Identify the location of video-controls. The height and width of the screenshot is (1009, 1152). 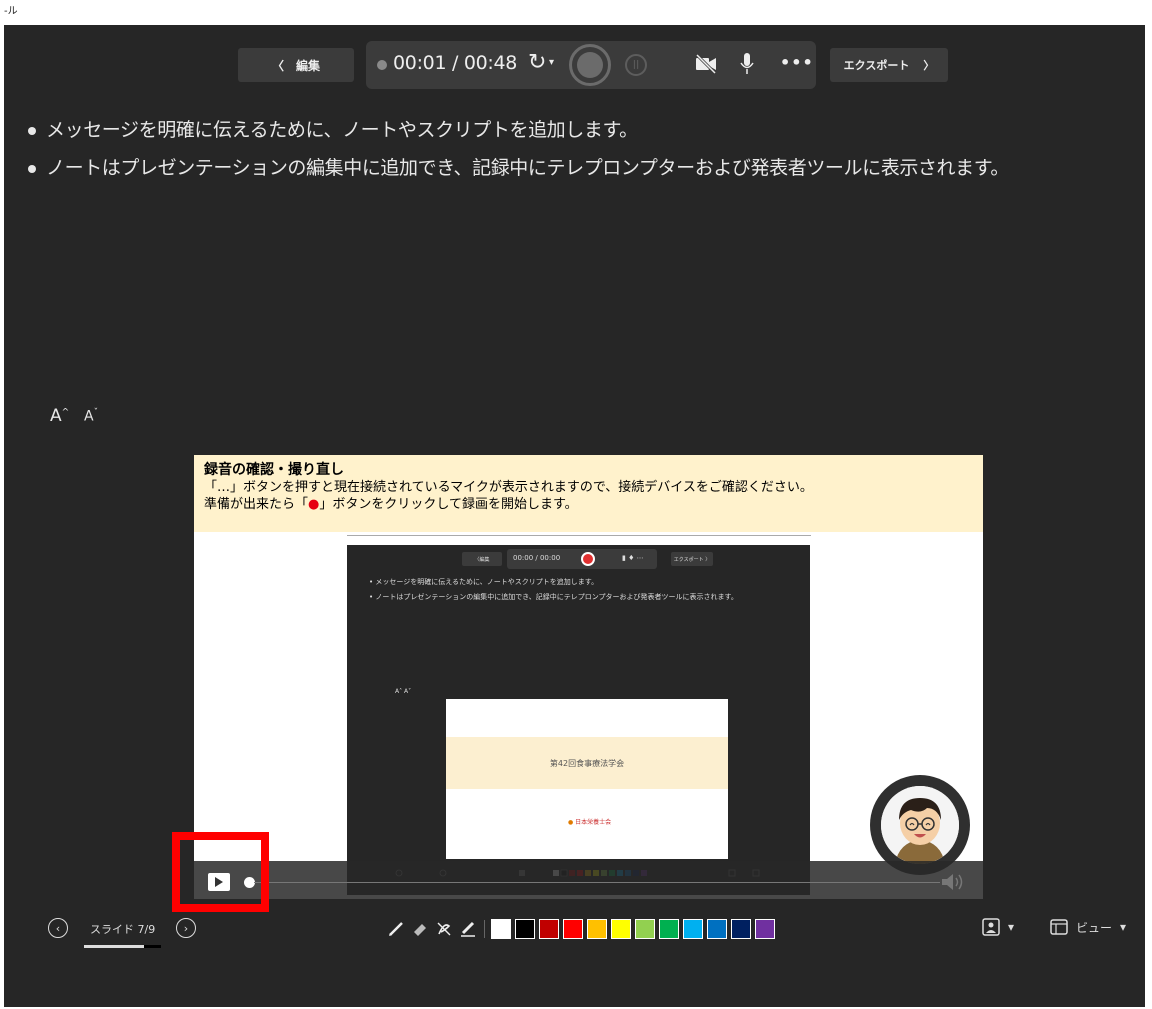
(588, 880).